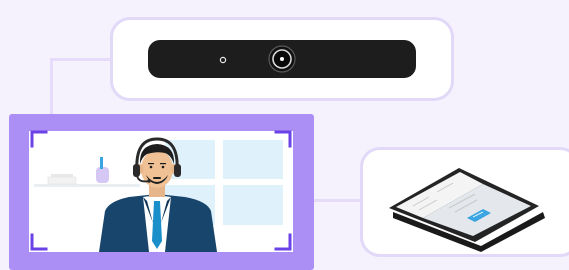 The image size is (569, 270). I want to click on bracket-bottom-right, so click(283, 242).